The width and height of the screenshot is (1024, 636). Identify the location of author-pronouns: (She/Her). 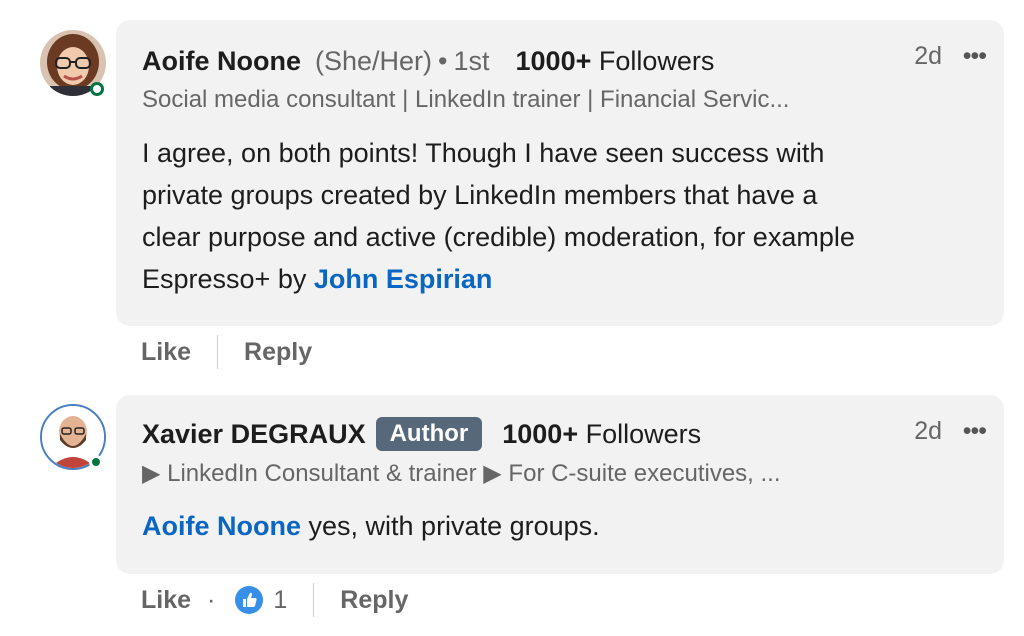
(374, 61).